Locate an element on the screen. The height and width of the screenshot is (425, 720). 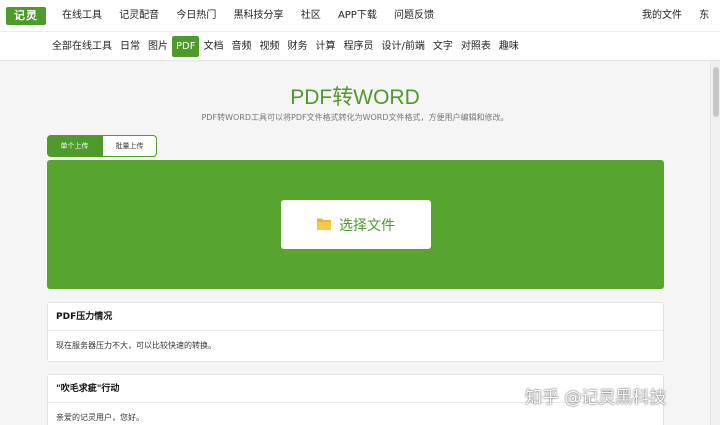
watermark: 知乎 @记灵黑科技 is located at coordinates (596, 398).